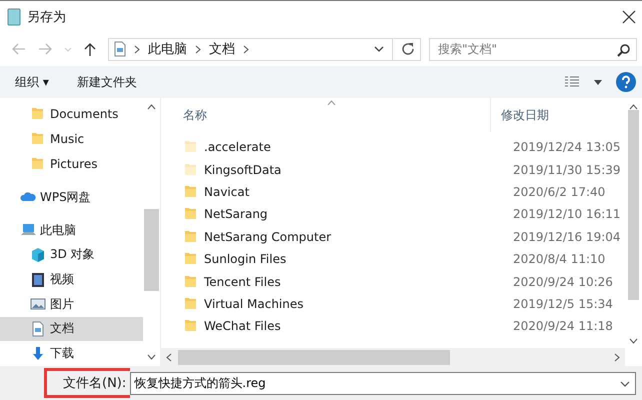  Describe the element at coordinates (566, 237) in the screenshot. I see `date-cell-text: 2019/12/16 19:04` at that location.